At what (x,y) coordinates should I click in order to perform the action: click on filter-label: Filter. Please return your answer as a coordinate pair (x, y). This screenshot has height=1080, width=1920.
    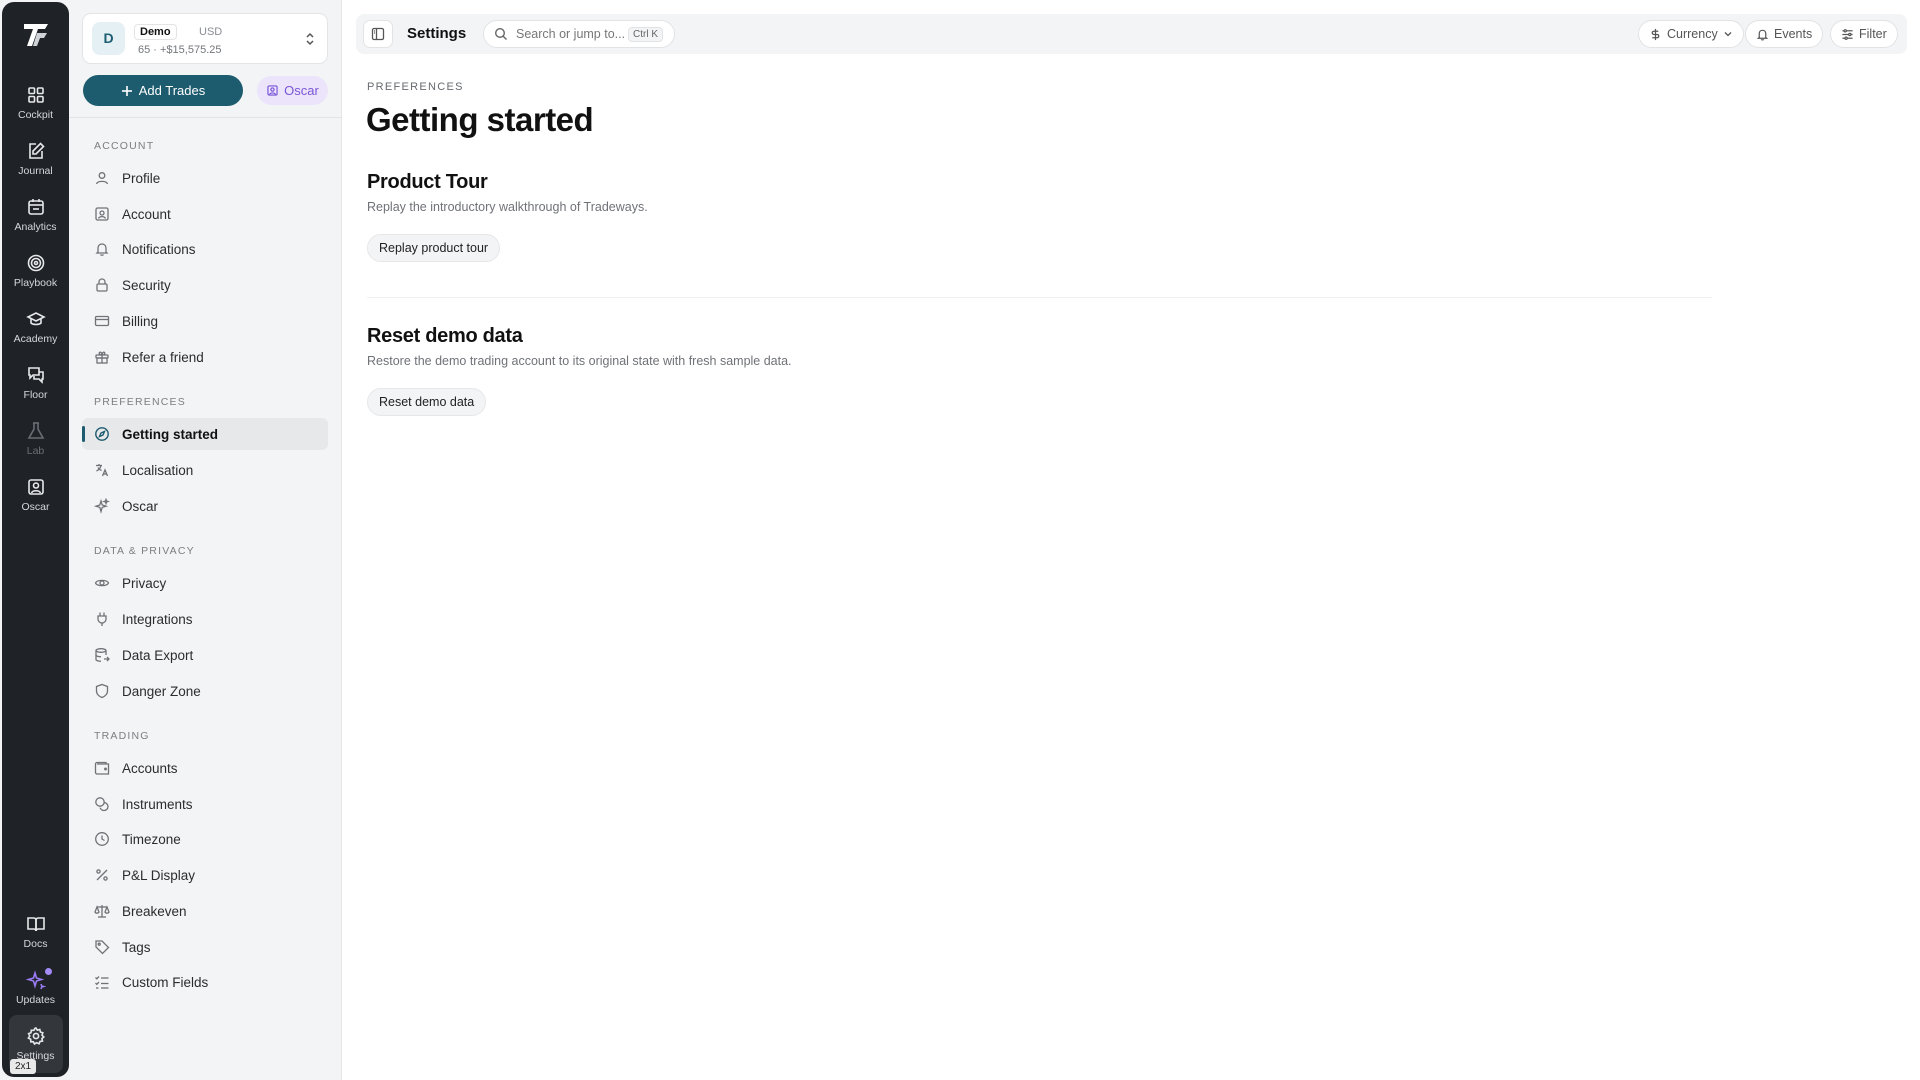
    Looking at the image, I should click on (1873, 34).